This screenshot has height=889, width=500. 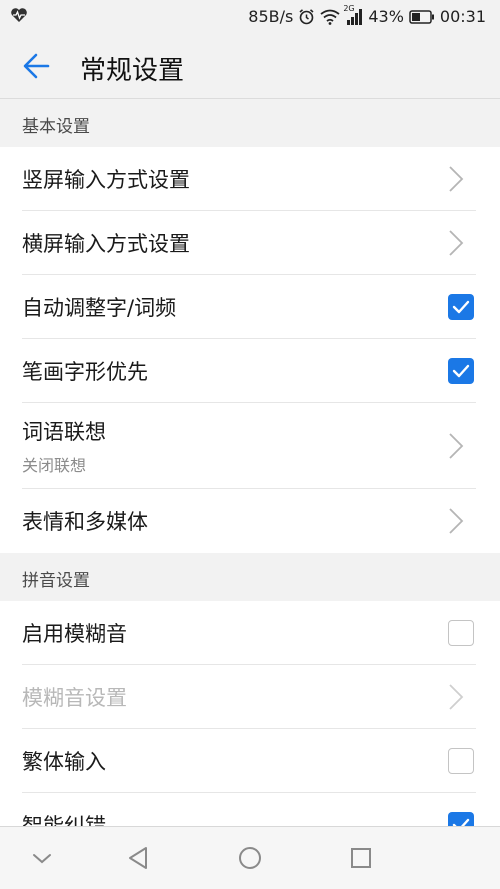 I want to click on item-label: 自动调整字/词频, so click(x=99, y=308).